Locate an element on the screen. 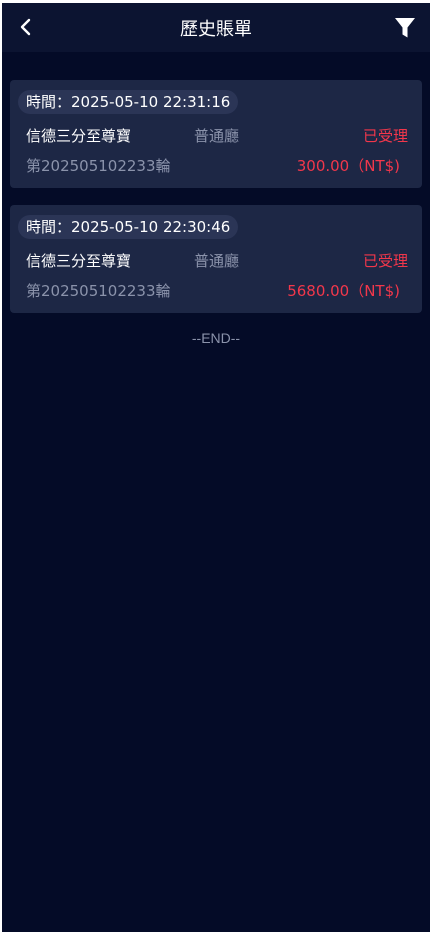 This screenshot has width=432, height=934. top-nav-bar: 歷史賬單 is located at coordinates (216, 27).